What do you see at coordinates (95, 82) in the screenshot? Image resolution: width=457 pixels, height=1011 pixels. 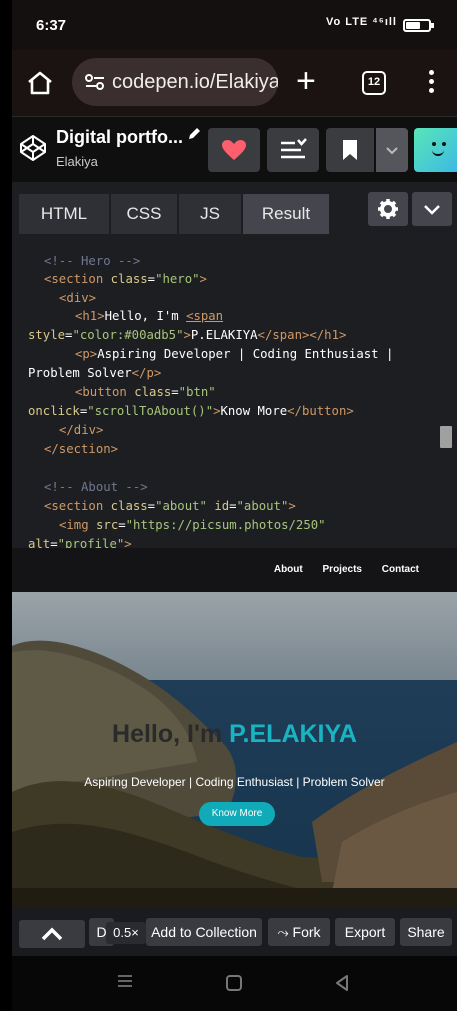 I see `site-settings-icon` at bounding box center [95, 82].